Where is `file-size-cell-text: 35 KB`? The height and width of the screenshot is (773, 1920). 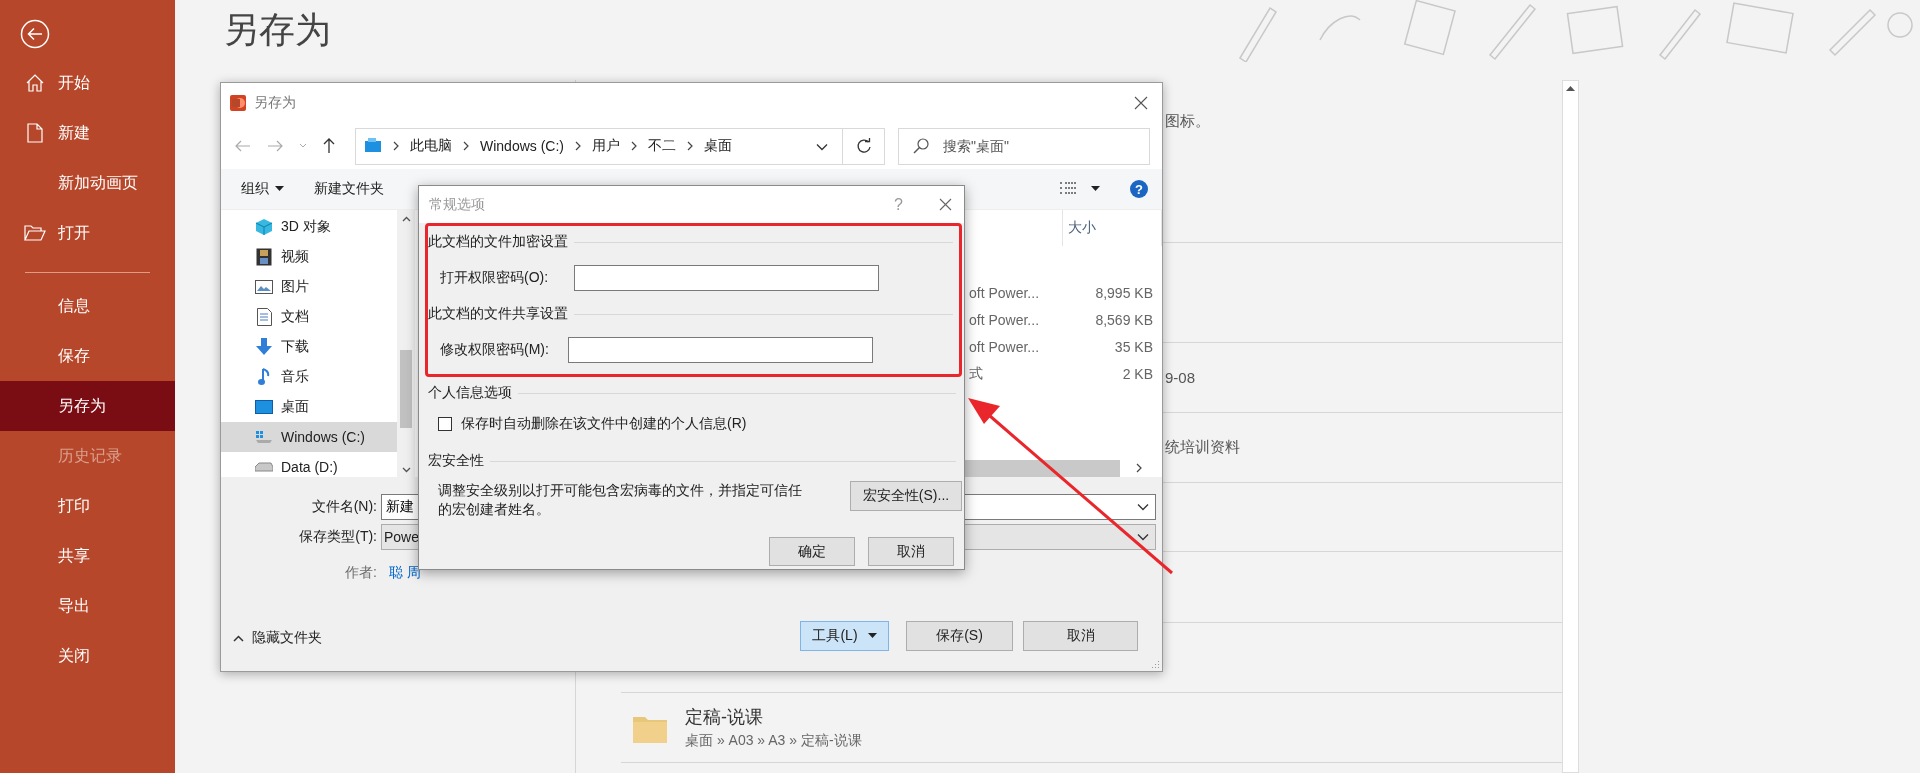 file-size-cell-text: 35 KB is located at coordinates (1133, 346).